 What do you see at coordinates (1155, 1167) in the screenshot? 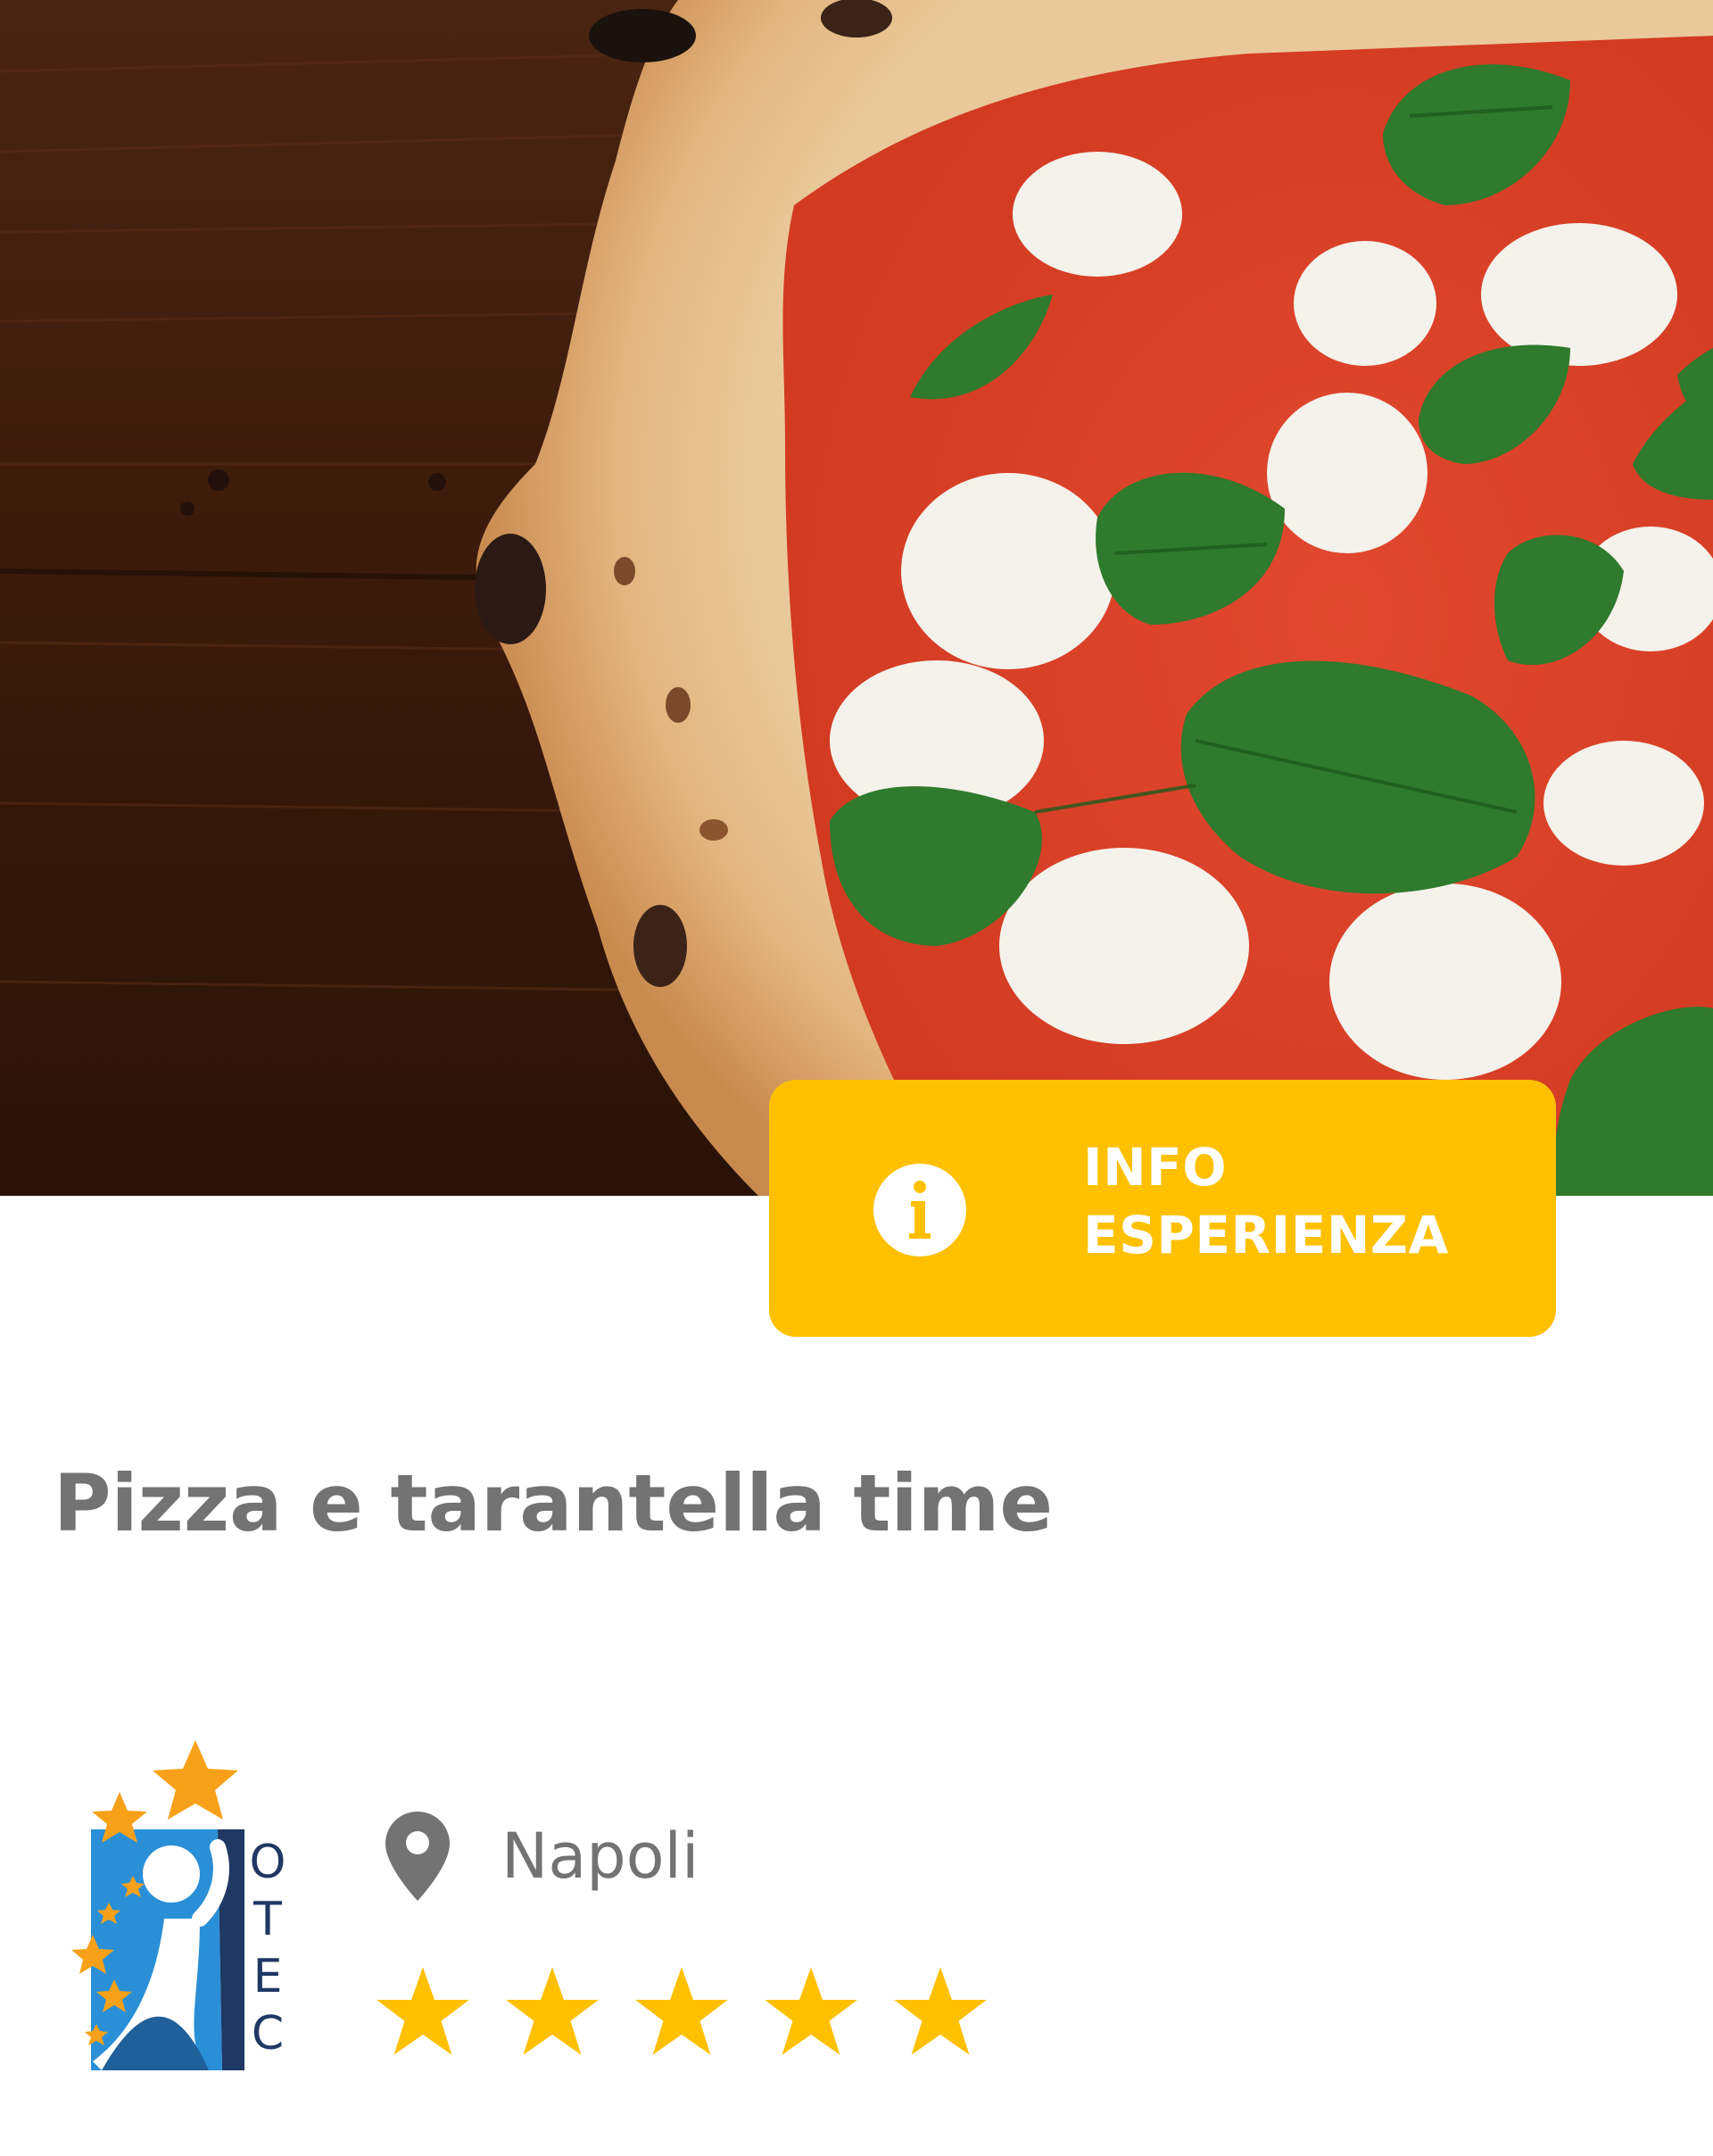
I see `info-label-line1: INFO` at bounding box center [1155, 1167].